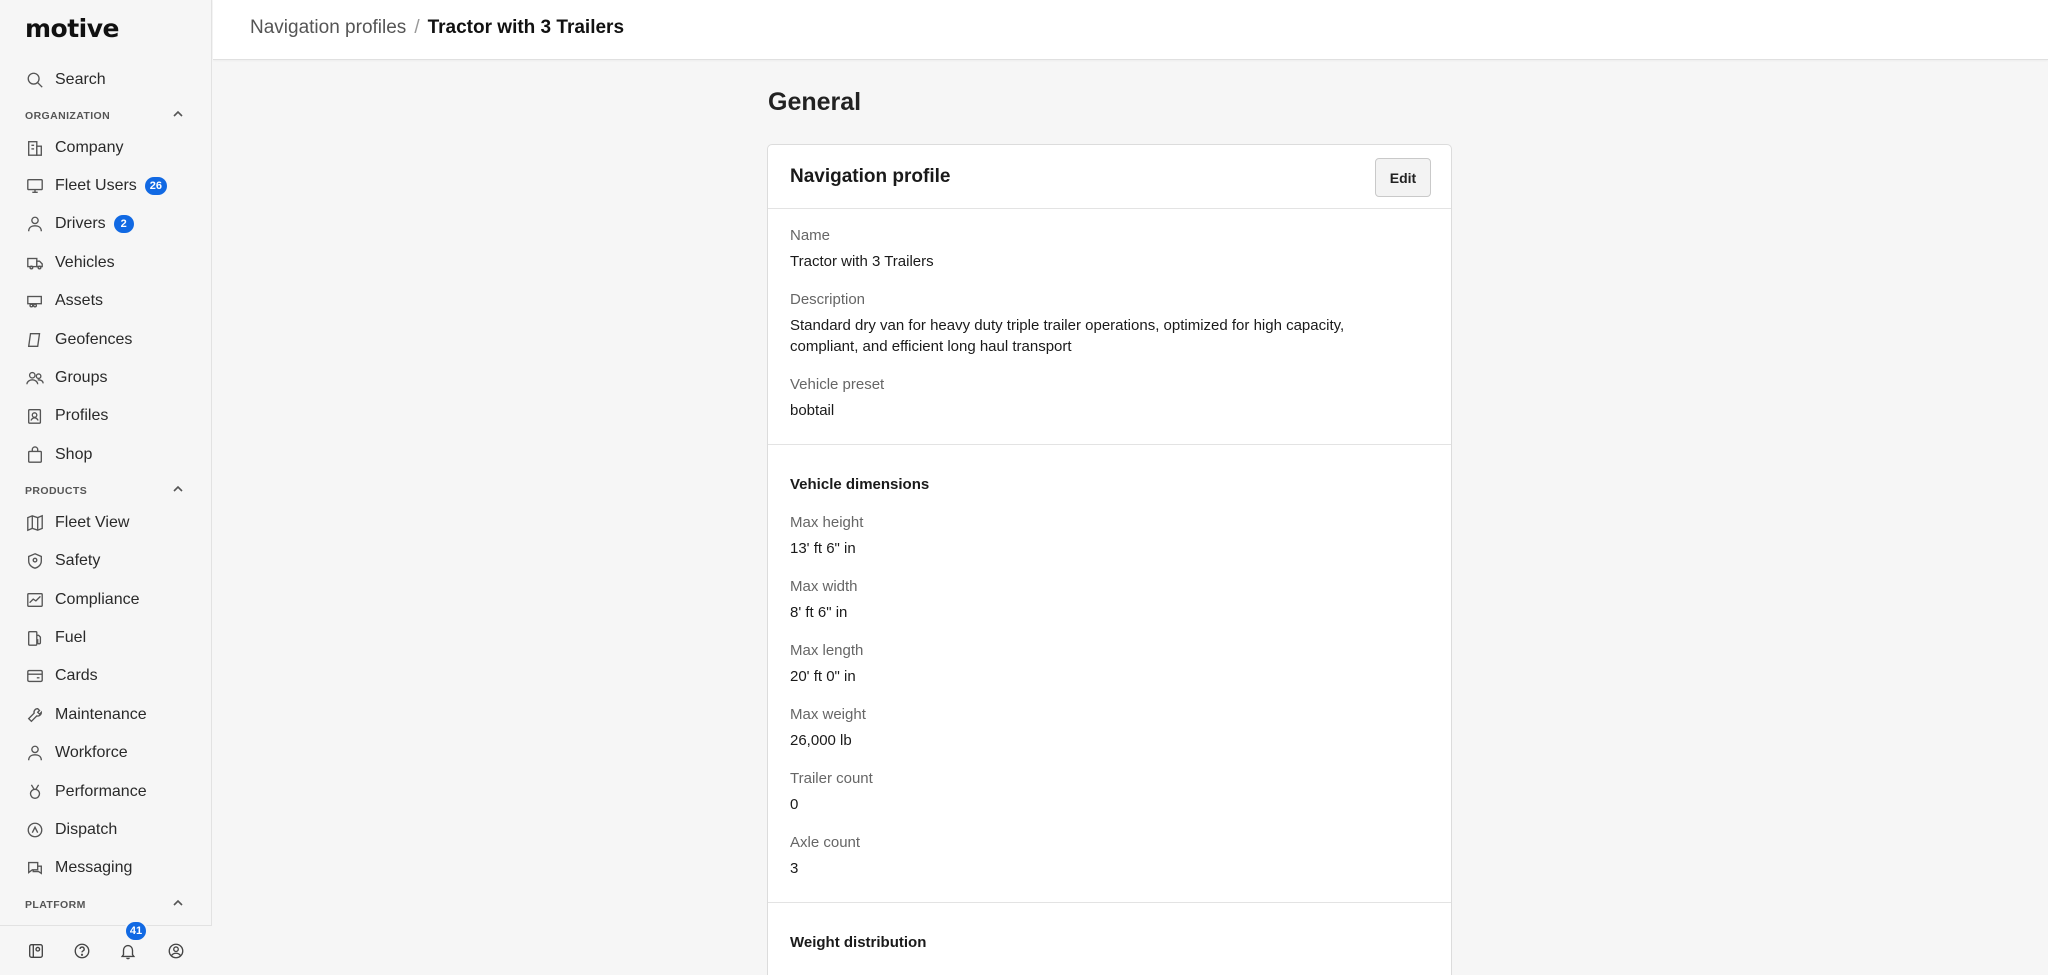 The width and height of the screenshot is (2048, 975). What do you see at coordinates (101, 714) in the screenshot?
I see `sidebar-item-label: Maintenance` at bounding box center [101, 714].